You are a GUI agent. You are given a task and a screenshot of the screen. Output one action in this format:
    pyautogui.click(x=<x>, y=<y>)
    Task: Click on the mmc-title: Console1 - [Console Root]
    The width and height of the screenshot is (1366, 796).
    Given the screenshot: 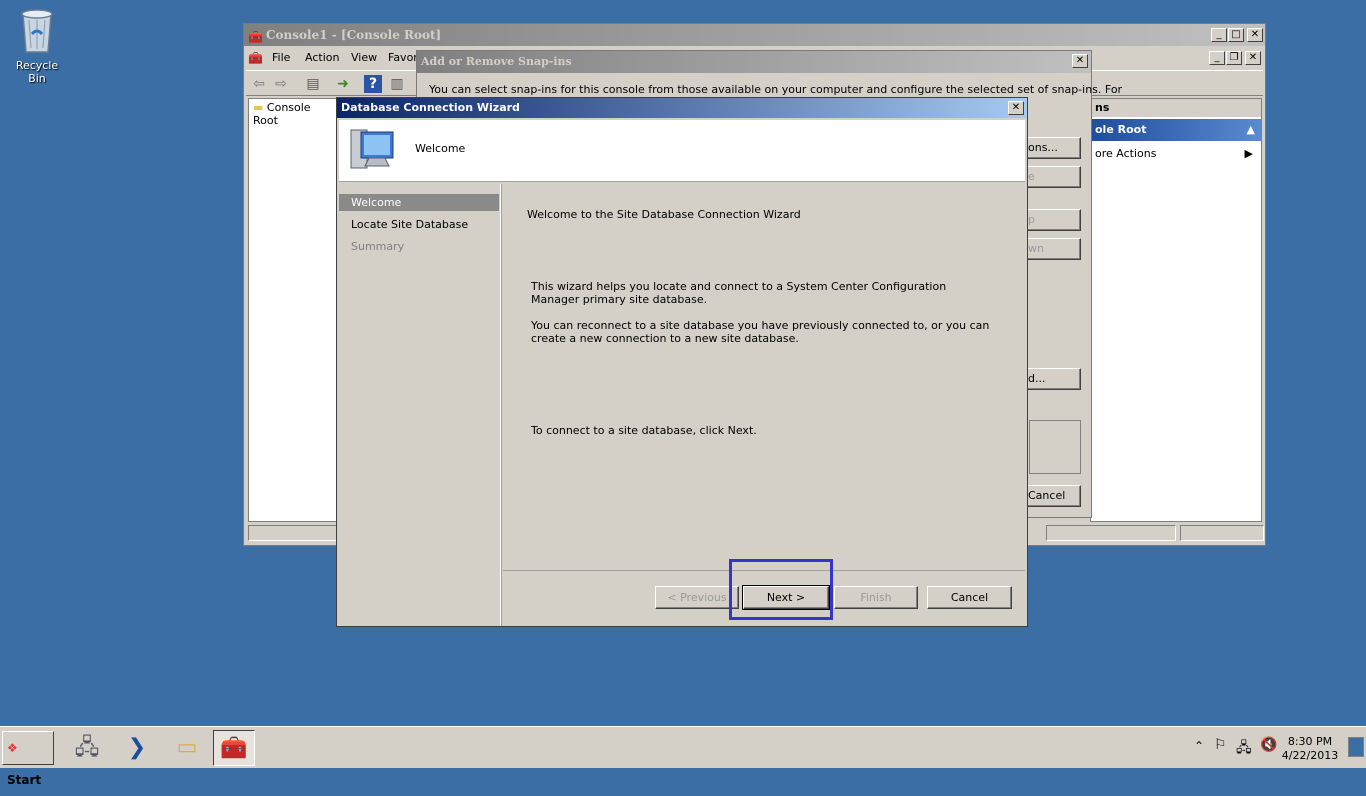 What is the action you would take?
    pyautogui.click(x=354, y=35)
    